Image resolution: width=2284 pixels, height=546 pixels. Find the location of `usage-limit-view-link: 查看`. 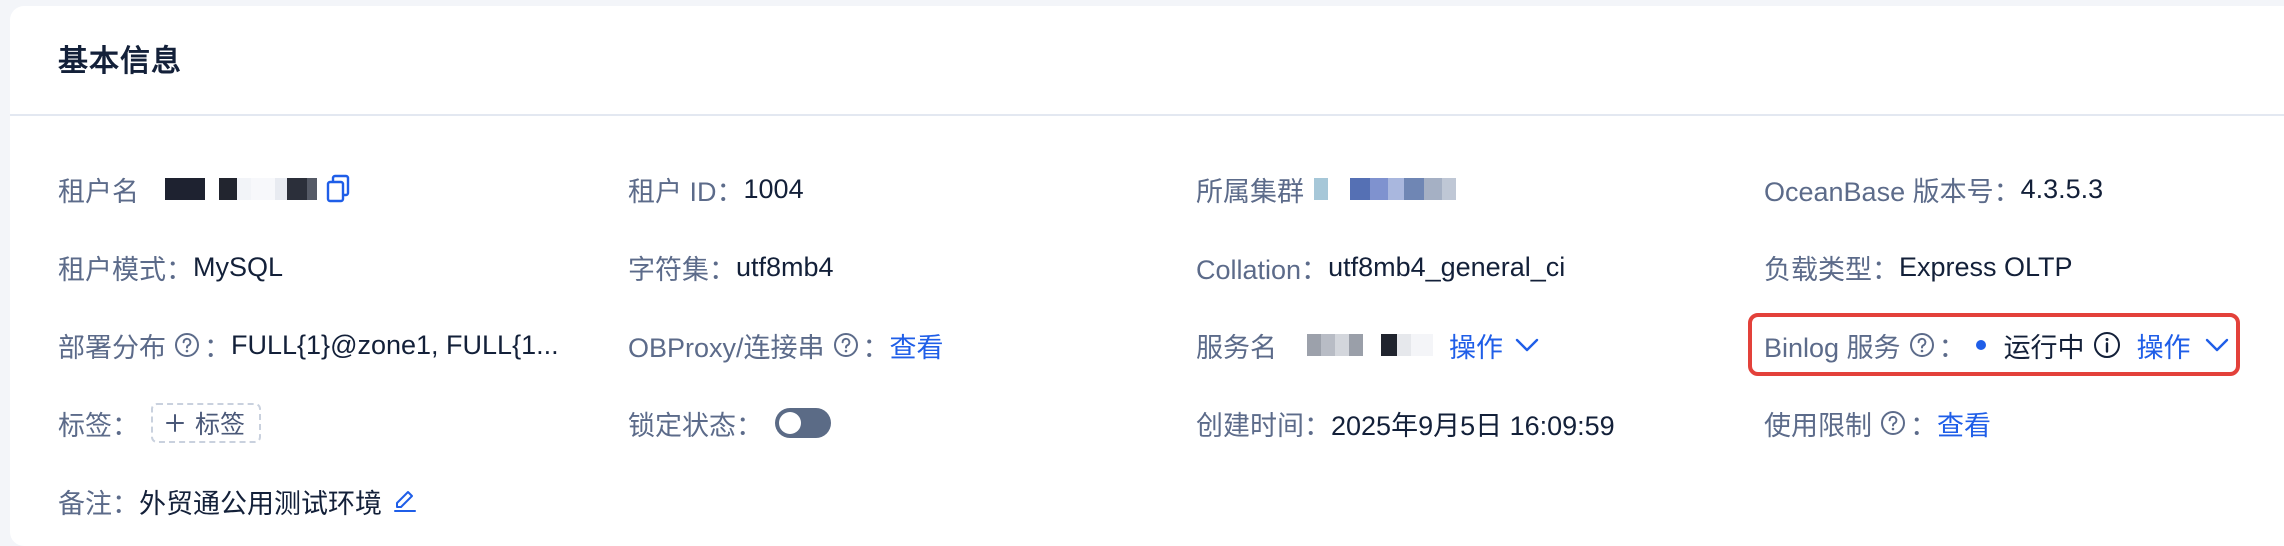

usage-limit-view-link: 查看 is located at coordinates (1964, 423).